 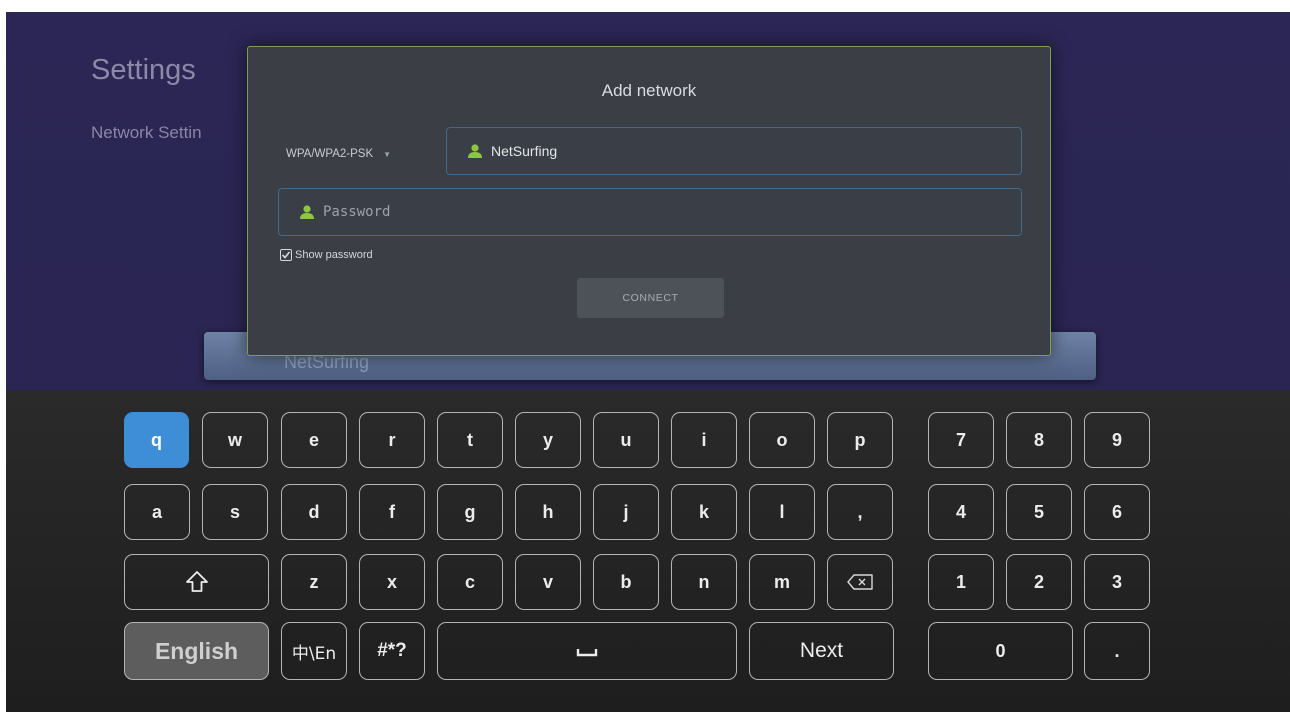 I want to click on key-i: i, so click(x=704, y=440).